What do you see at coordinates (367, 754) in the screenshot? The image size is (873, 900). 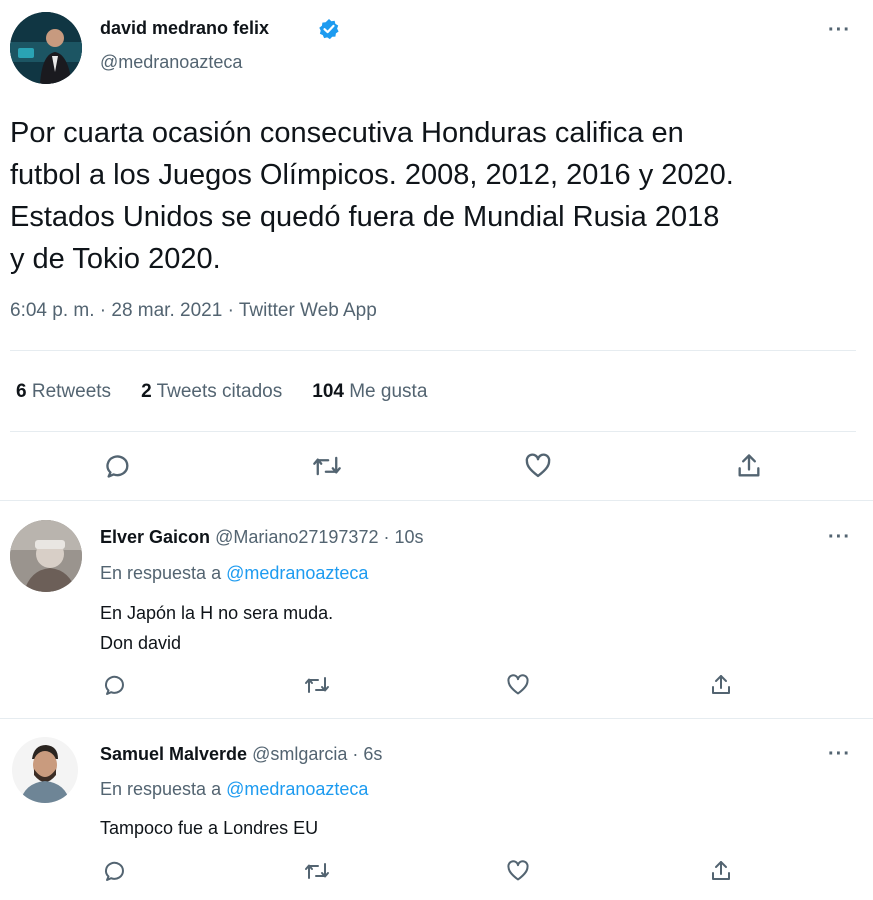 I see `tweet-time: · 6s` at bounding box center [367, 754].